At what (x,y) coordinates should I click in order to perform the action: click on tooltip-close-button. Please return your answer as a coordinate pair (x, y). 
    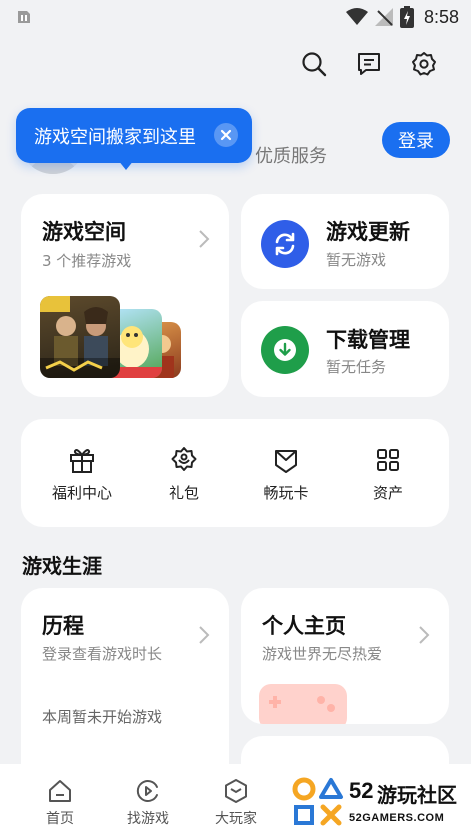
    Looking at the image, I should click on (226, 135).